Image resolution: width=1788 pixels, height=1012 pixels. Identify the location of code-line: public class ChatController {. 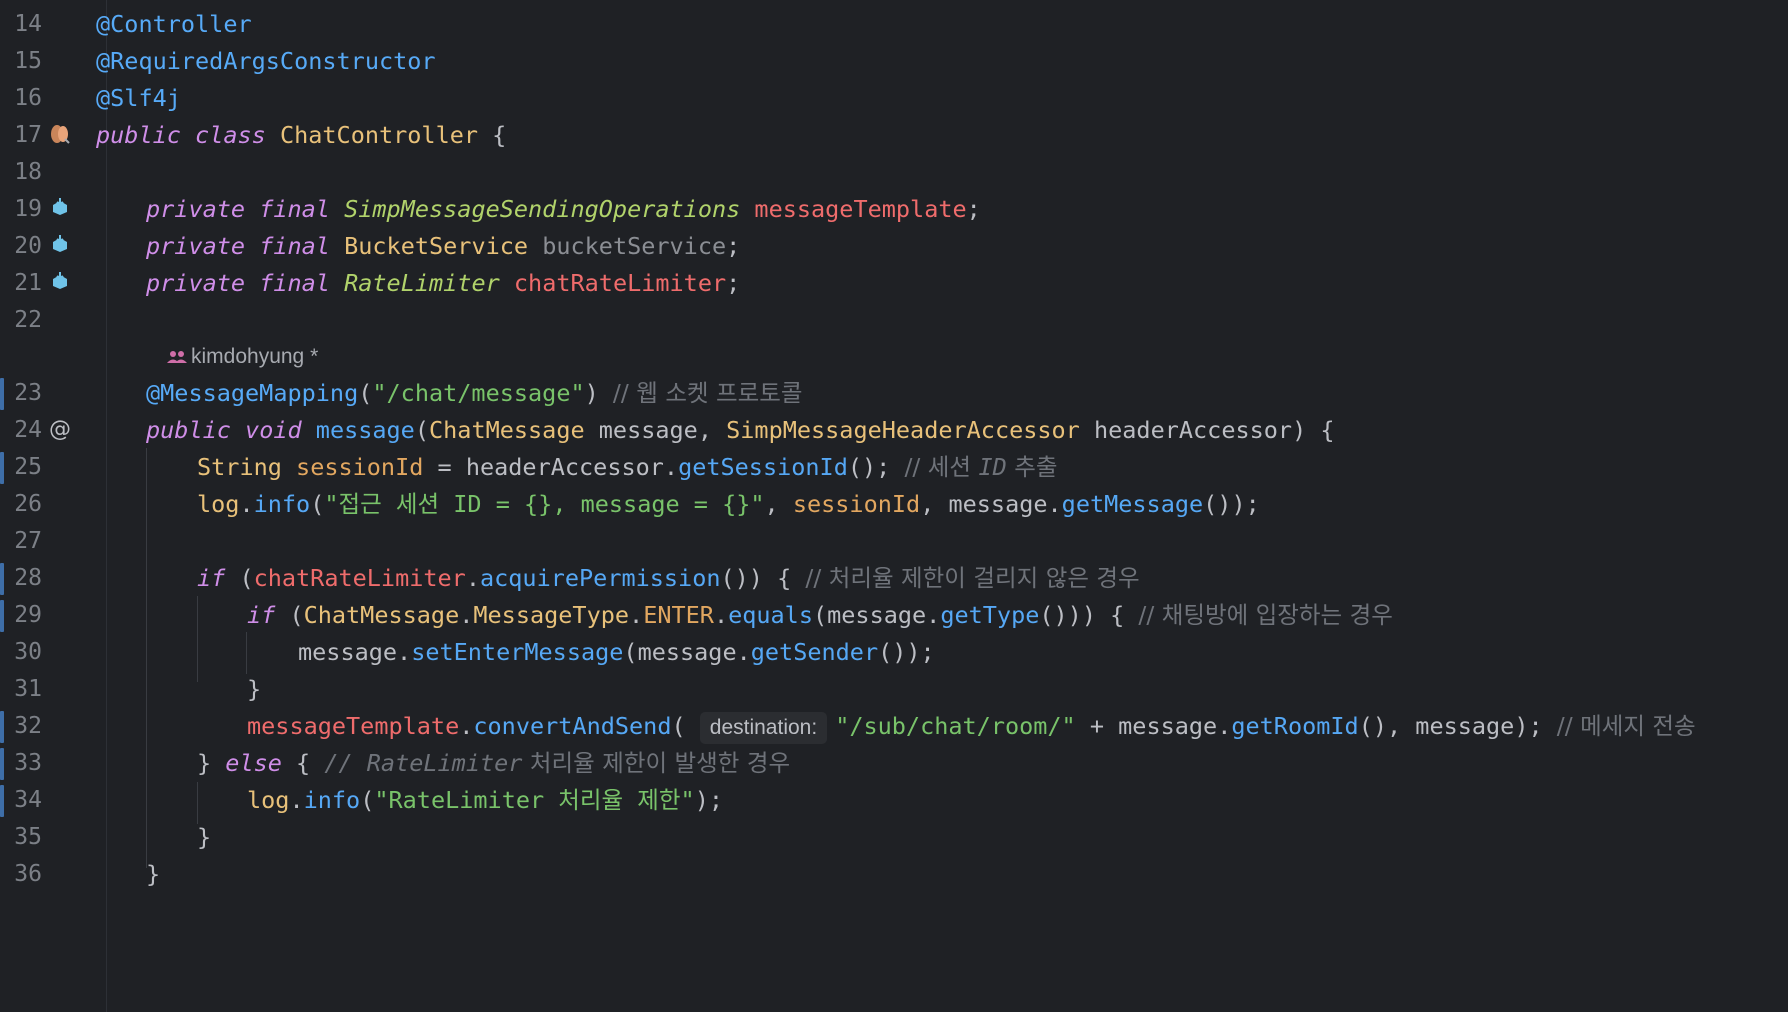
(301, 135).